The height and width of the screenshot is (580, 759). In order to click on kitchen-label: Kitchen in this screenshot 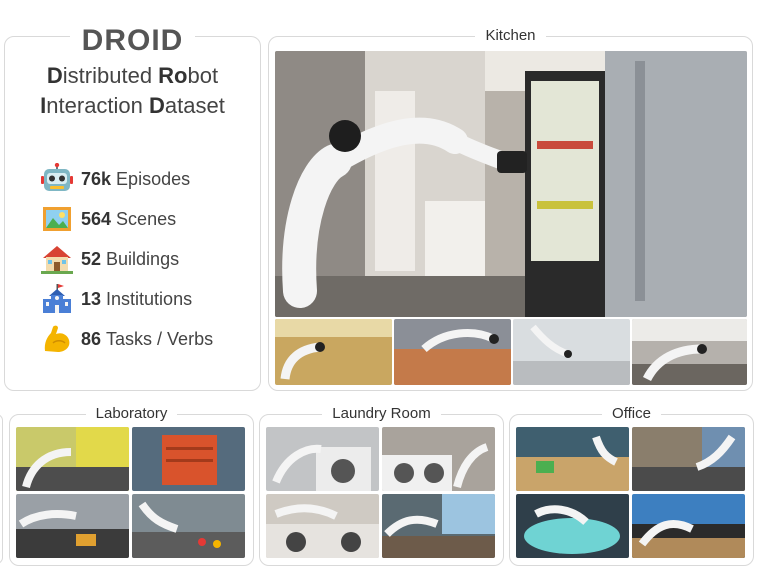, I will do `click(510, 35)`.